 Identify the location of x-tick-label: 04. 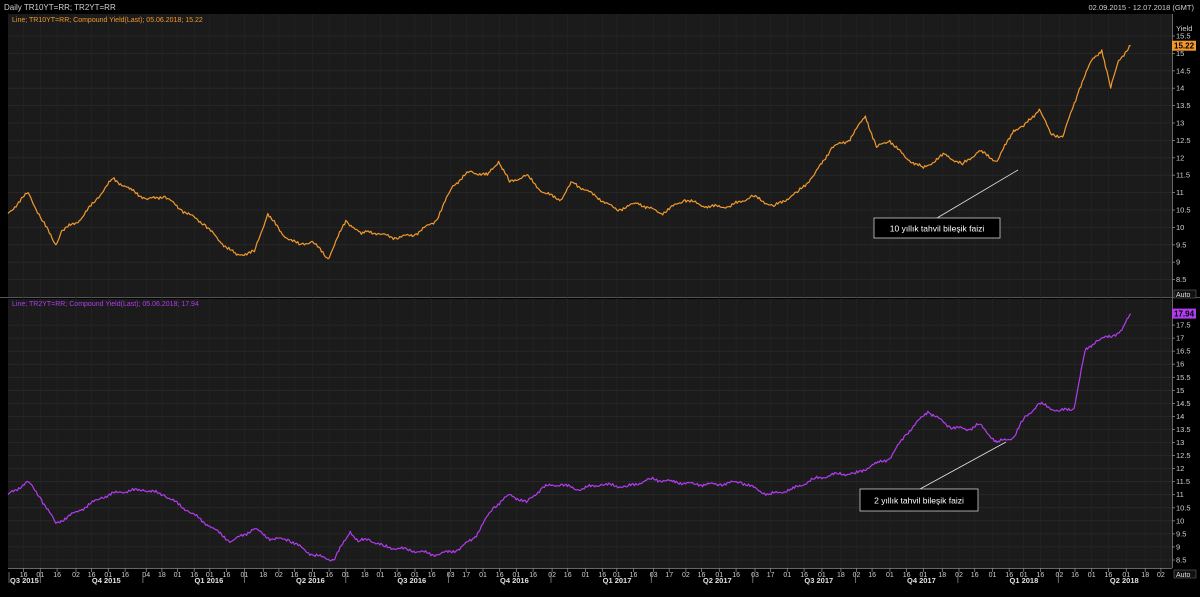
(146, 575).